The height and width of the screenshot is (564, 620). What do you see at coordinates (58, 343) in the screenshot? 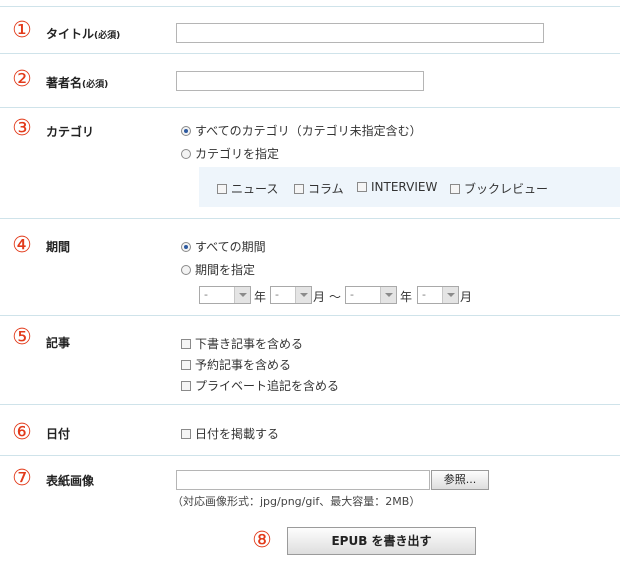
I see `articles-label: 記事` at bounding box center [58, 343].